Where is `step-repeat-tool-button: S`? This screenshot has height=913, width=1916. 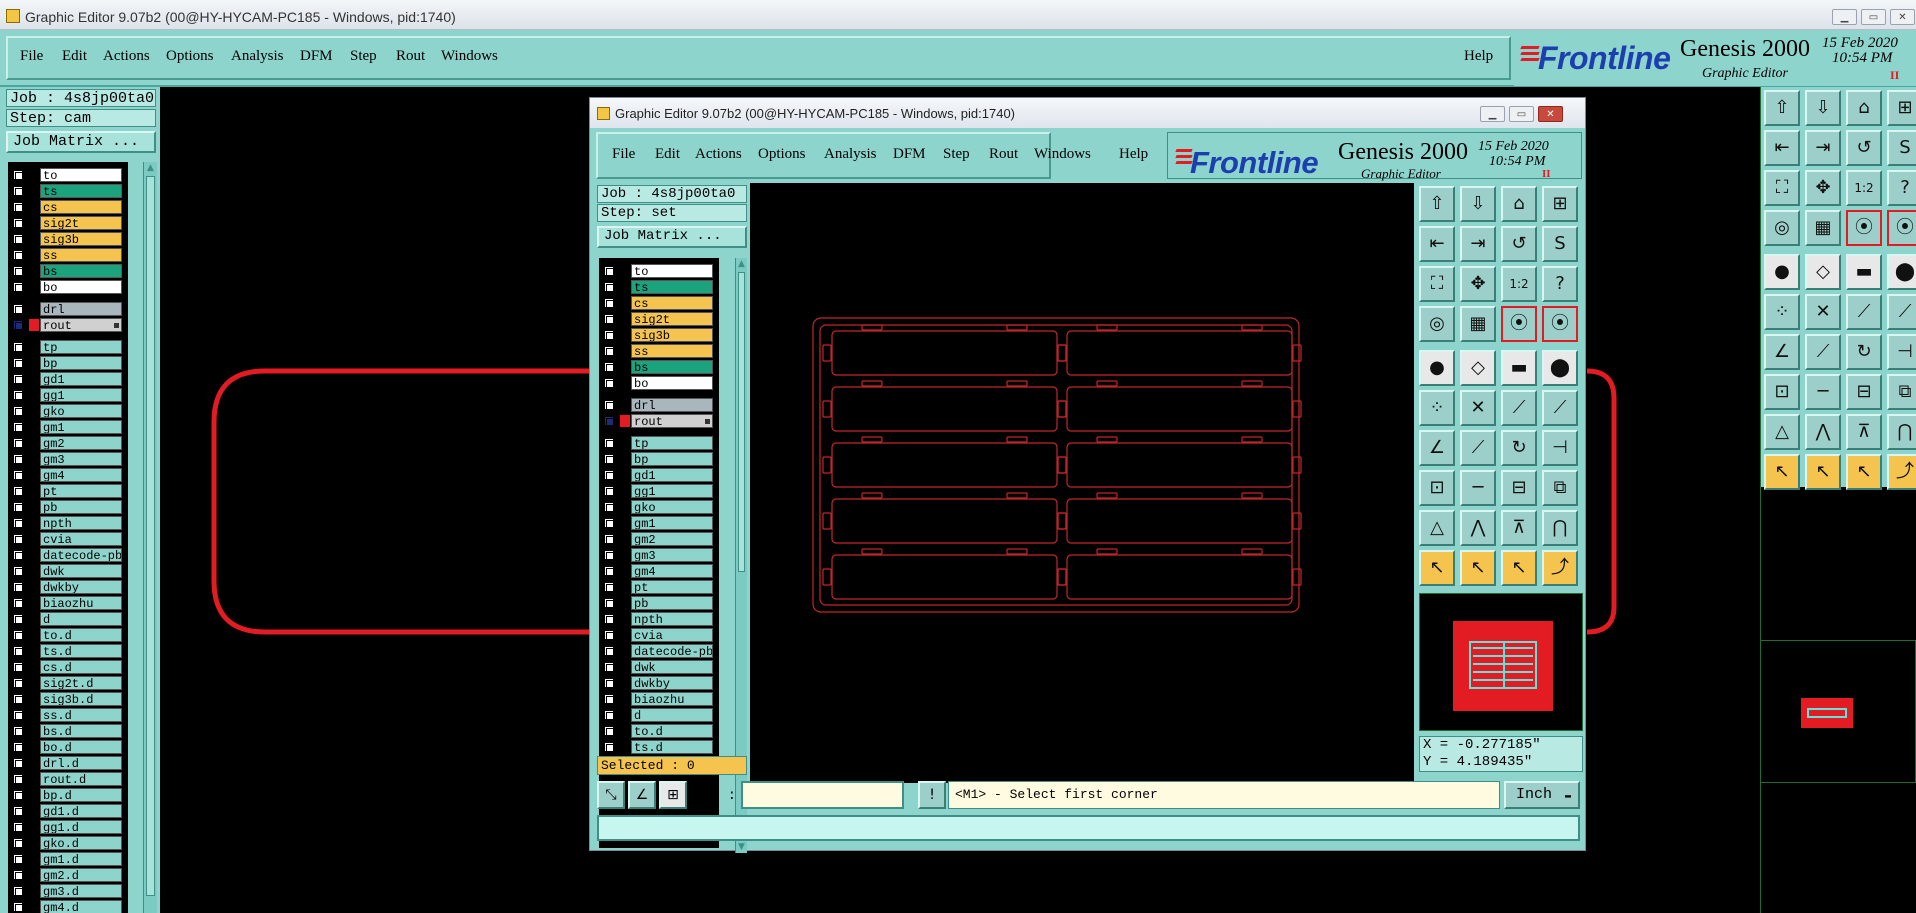
step-repeat-tool-button: S is located at coordinates (1901, 148).